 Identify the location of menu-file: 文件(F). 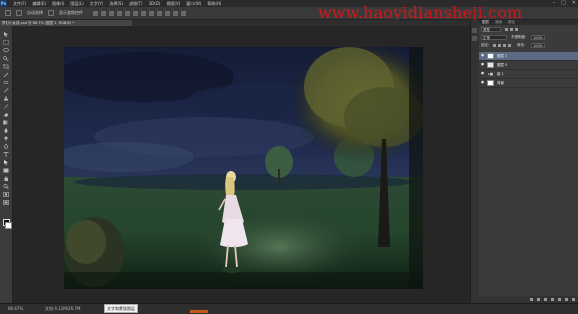
(19, 4).